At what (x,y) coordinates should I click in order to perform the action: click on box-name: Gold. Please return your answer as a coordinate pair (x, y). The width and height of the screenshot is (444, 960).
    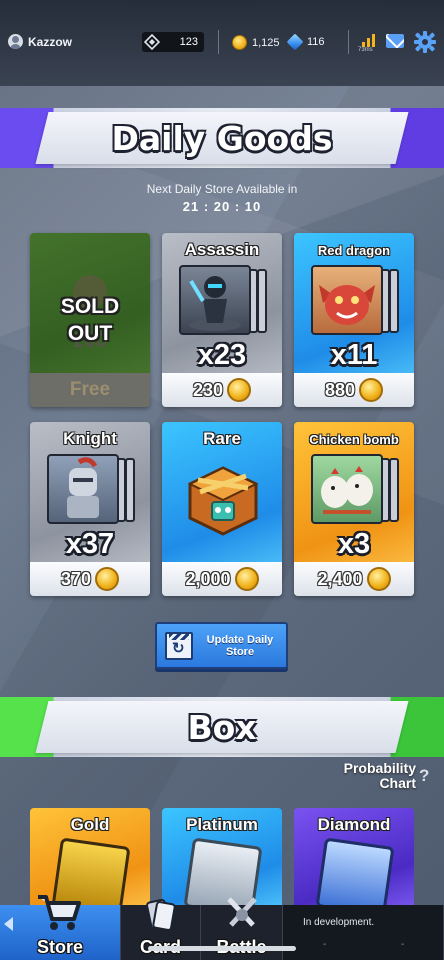
    Looking at the image, I should click on (90, 824).